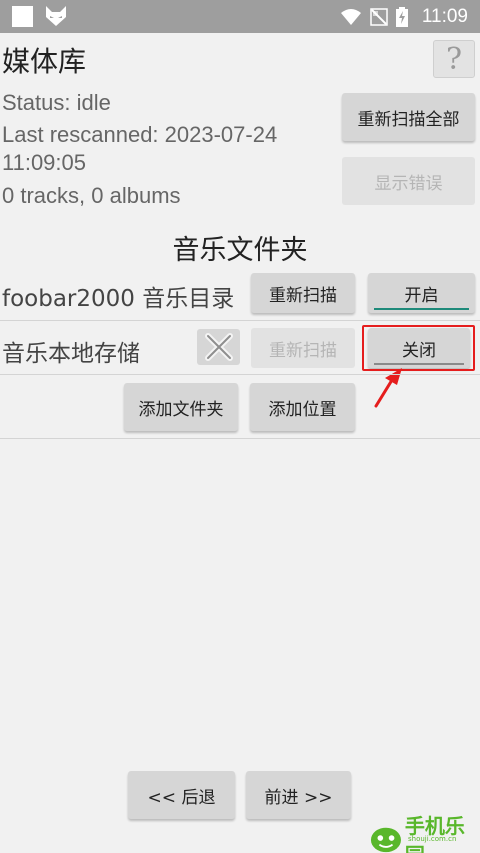  What do you see at coordinates (388, 388) in the screenshot?
I see `pointer-arrow-icon` at bounding box center [388, 388].